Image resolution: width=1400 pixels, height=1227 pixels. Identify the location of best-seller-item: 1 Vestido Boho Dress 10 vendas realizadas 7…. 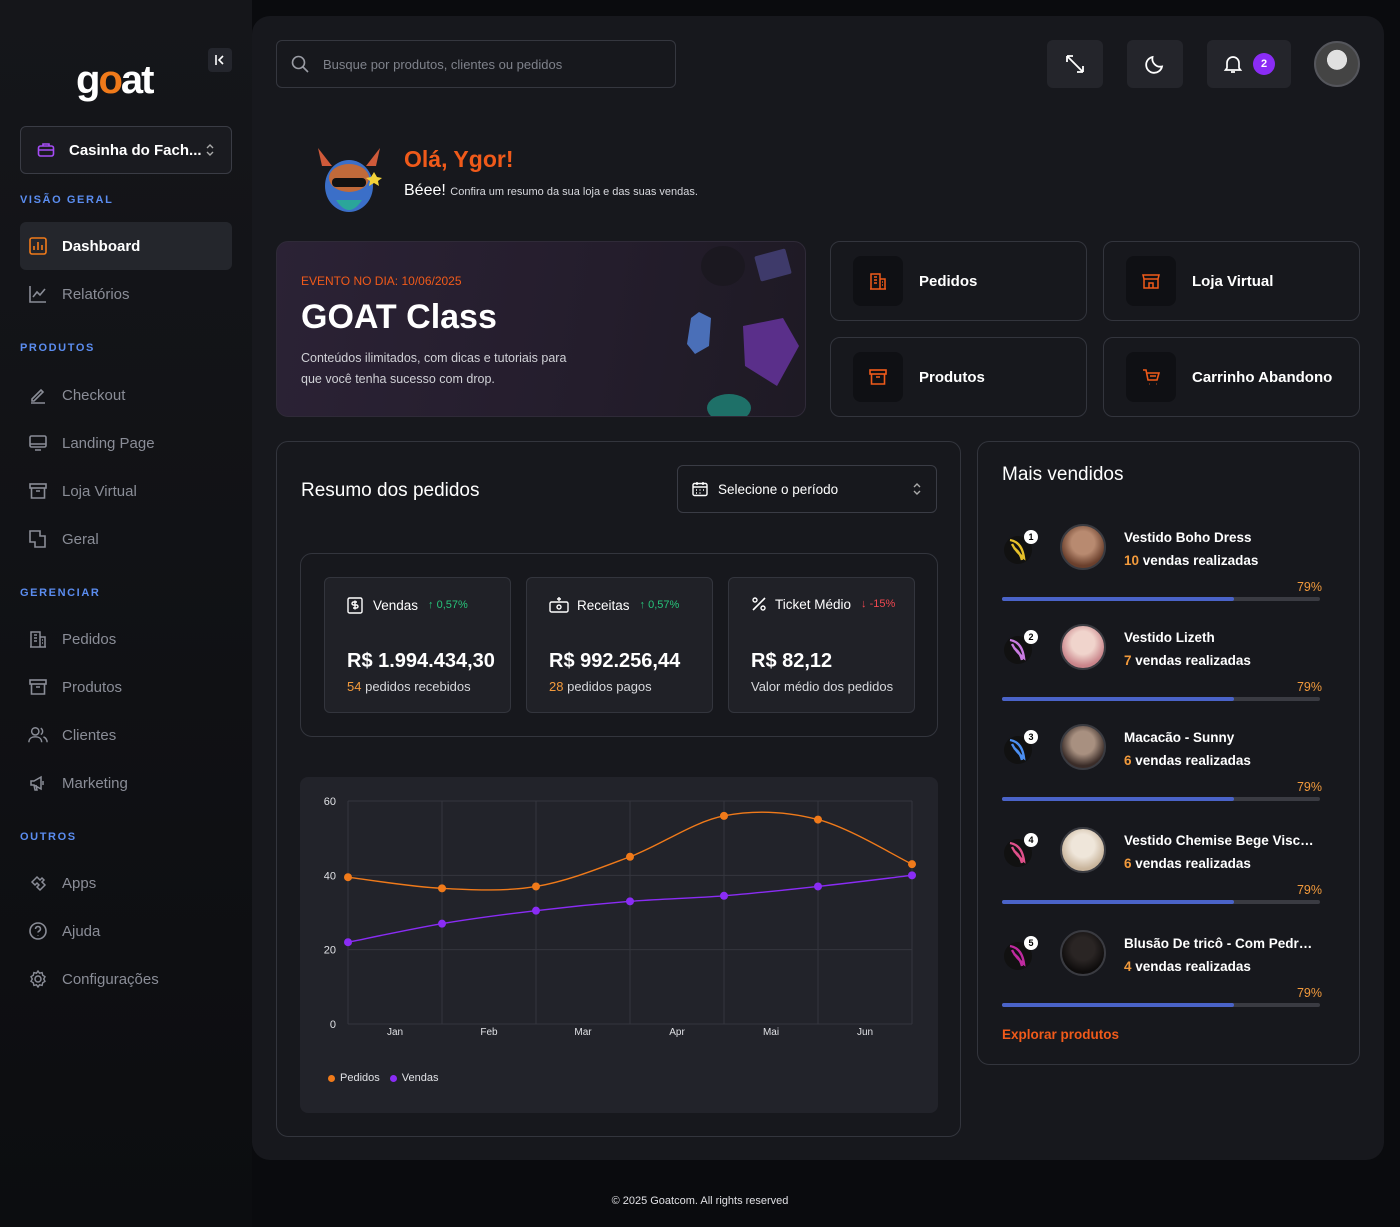
(1162, 569).